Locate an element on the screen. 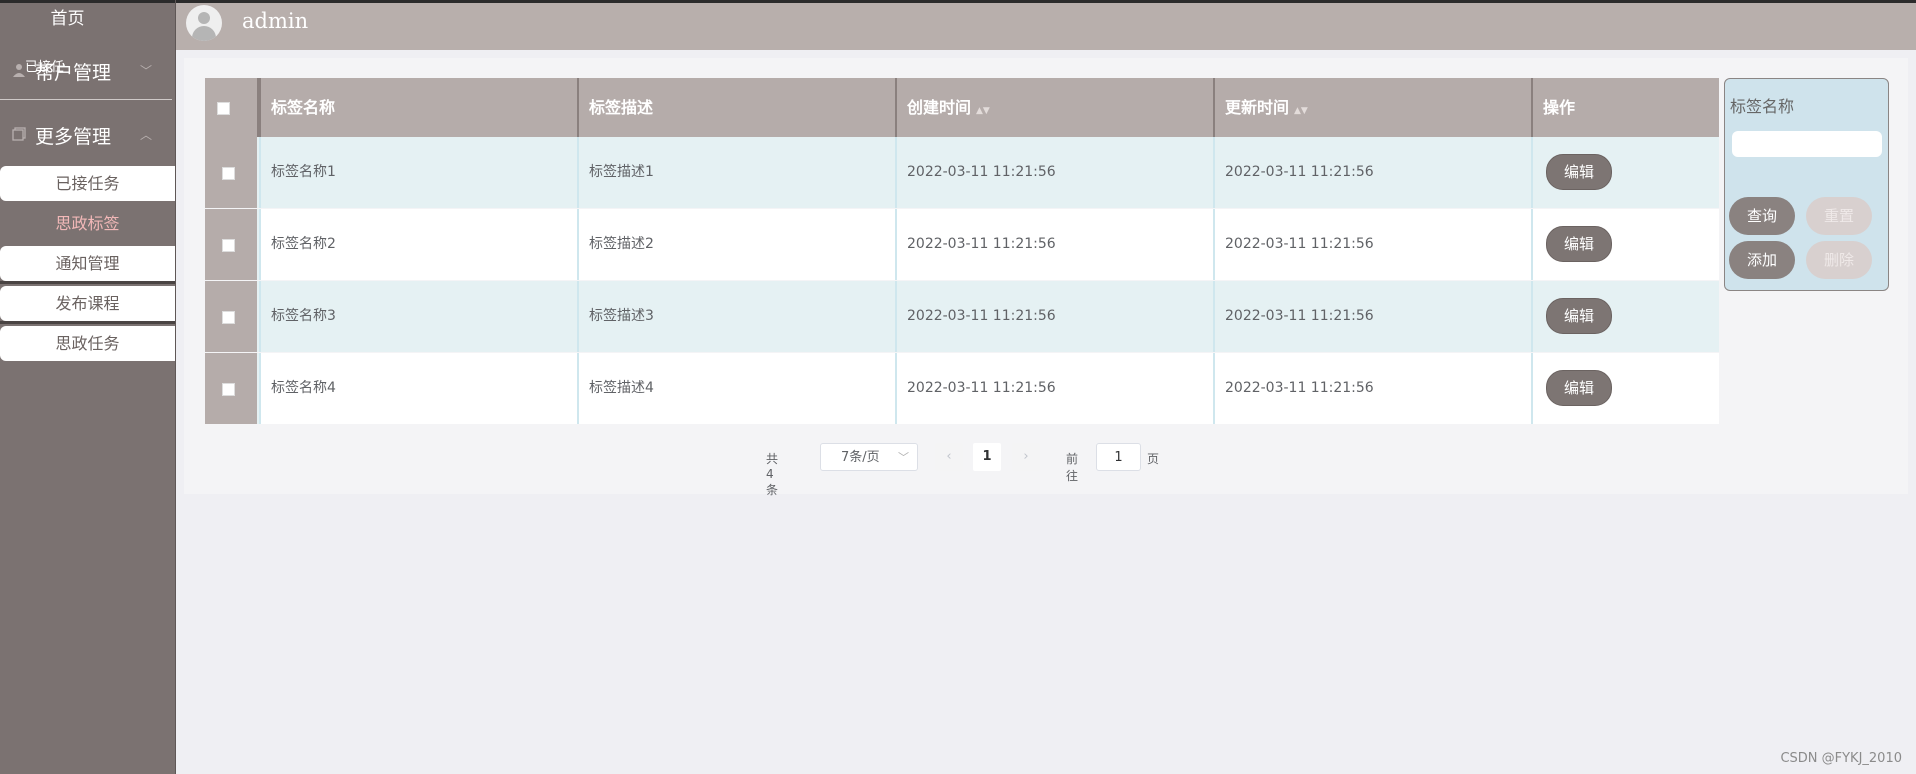  sidebar-item-publish-course: 发布课程 is located at coordinates (87, 305).